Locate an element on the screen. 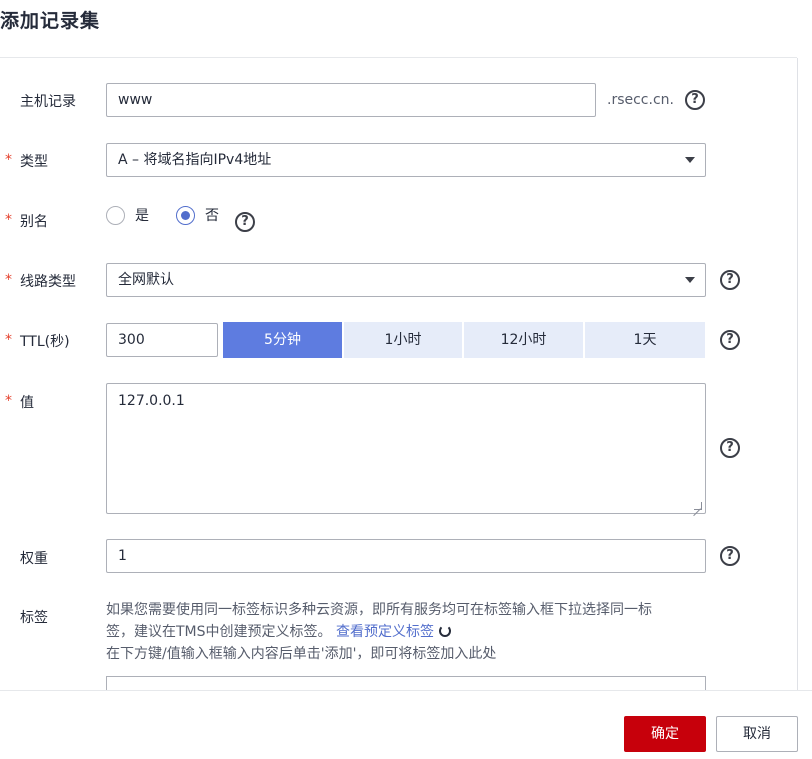  host-record-help-icon: ? is located at coordinates (695, 100).